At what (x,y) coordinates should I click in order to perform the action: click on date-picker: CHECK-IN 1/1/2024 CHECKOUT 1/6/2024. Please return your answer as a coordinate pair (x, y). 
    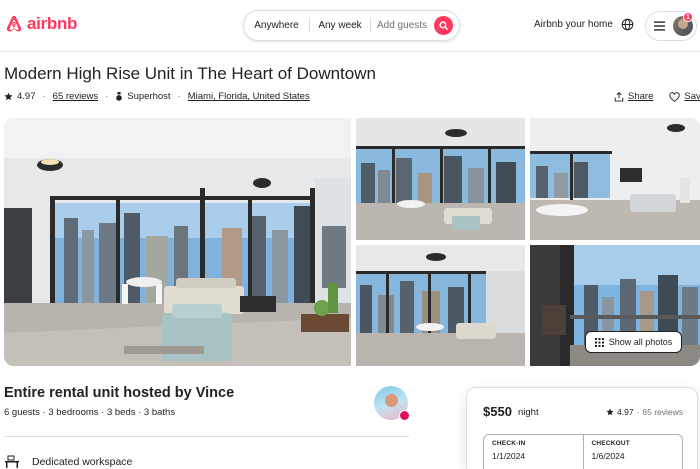
    Looking at the image, I should click on (583, 451).